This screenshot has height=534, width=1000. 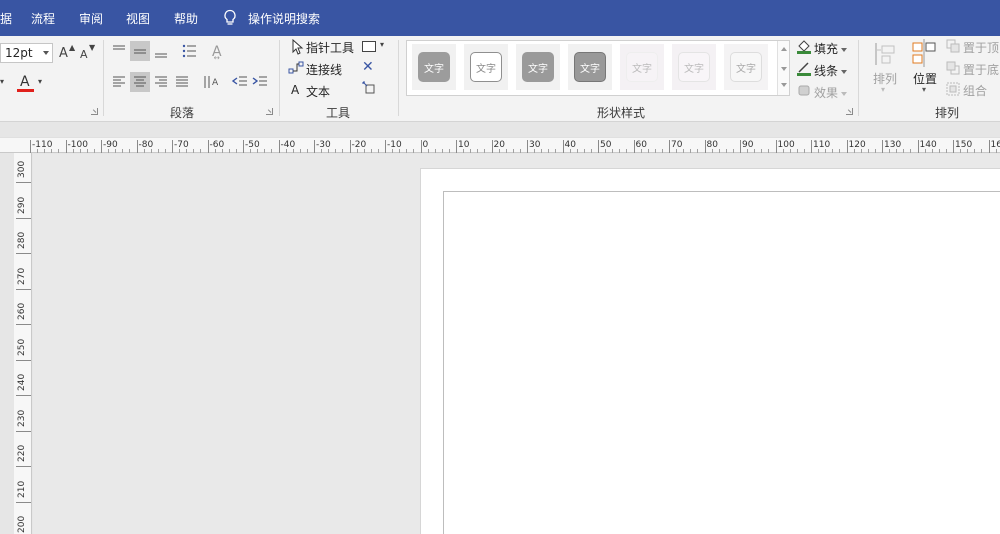 What do you see at coordinates (63, 53) in the screenshot?
I see `grow-font-icon: A` at bounding box center [63, 53].